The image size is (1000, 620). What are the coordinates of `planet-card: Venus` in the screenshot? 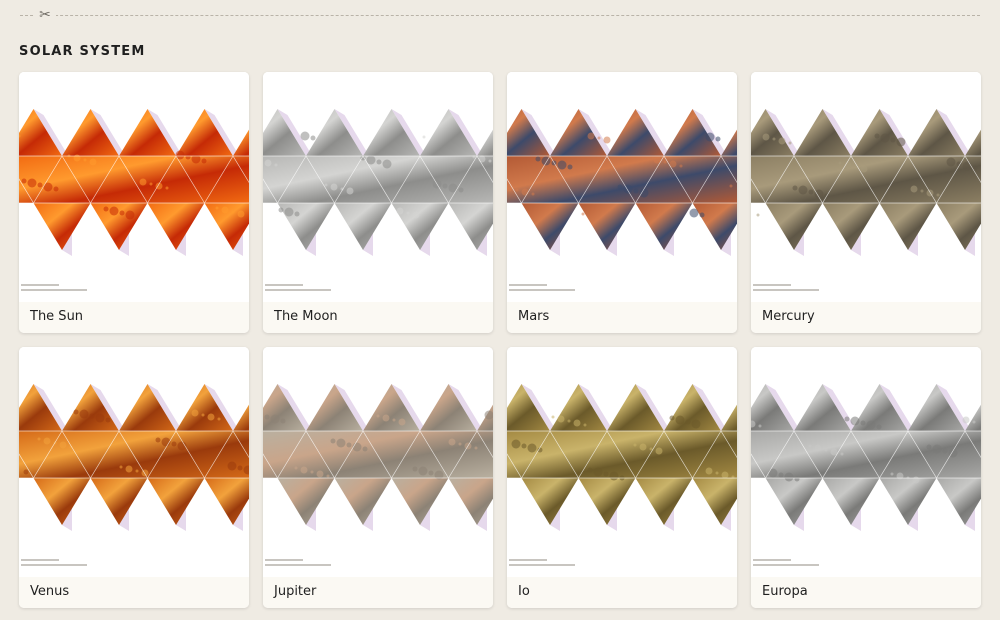 It's located at (134, 477).